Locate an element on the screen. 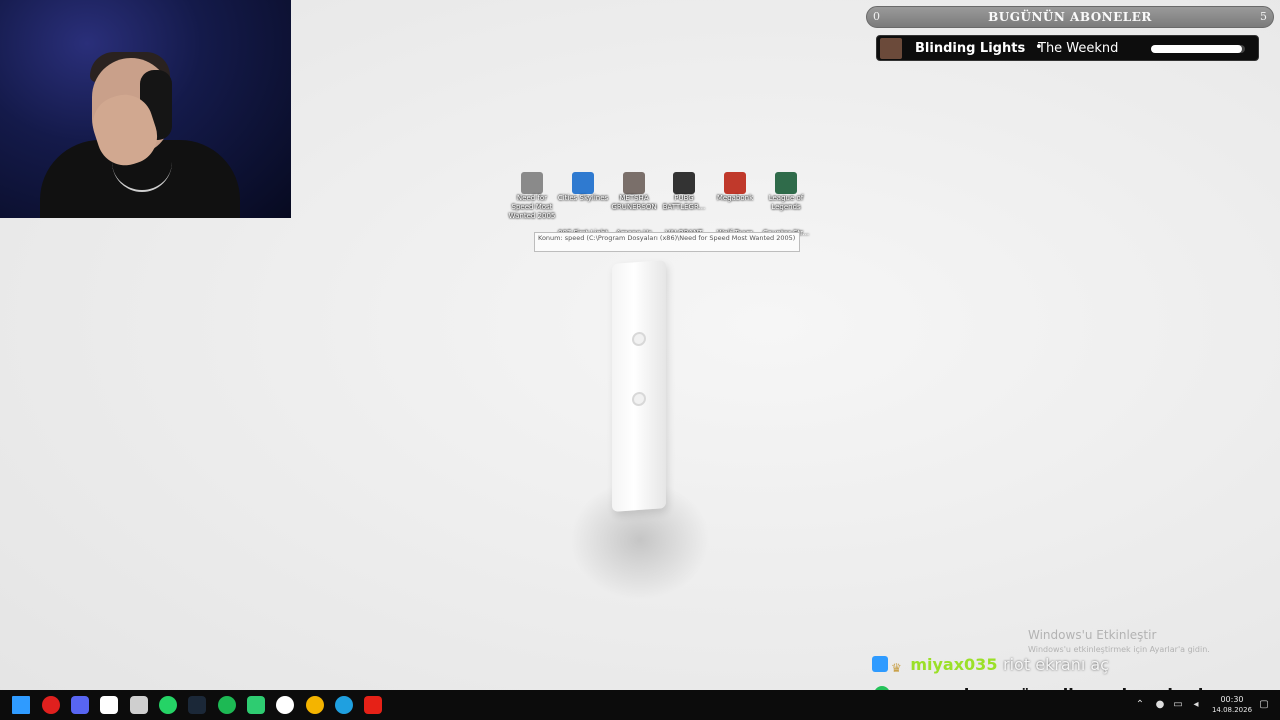  desktop-icon-label: Need for Speed Most Wanted 2005 is located at coordinates (532, 207).